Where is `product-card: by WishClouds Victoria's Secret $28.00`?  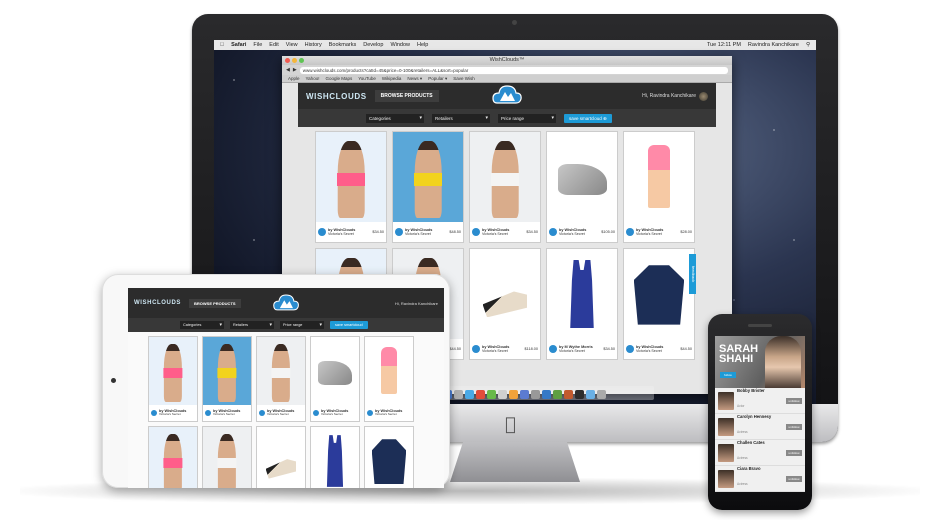 product-card: by WishClouds Victoria's Secret $28.00 is located at coordinates (659, 187).